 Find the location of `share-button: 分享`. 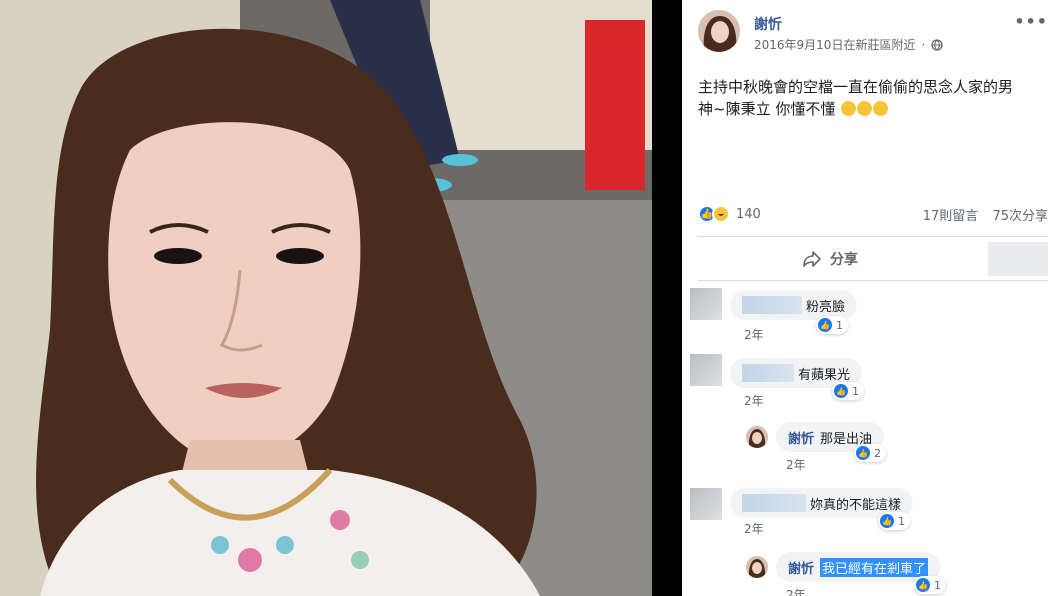

share-button: 分享 is located at coordinates (830, 259).